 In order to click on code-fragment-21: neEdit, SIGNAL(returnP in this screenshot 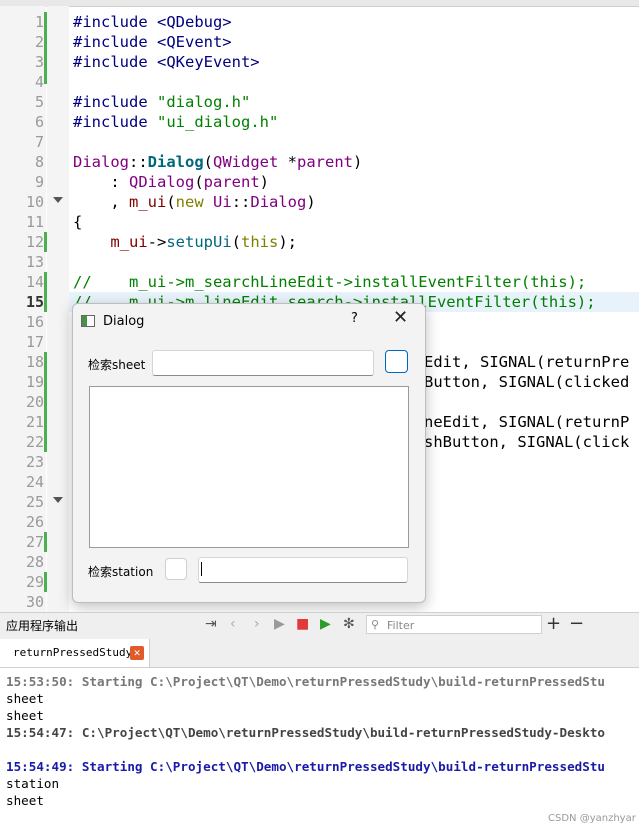, I will do `click(526, 422)`.